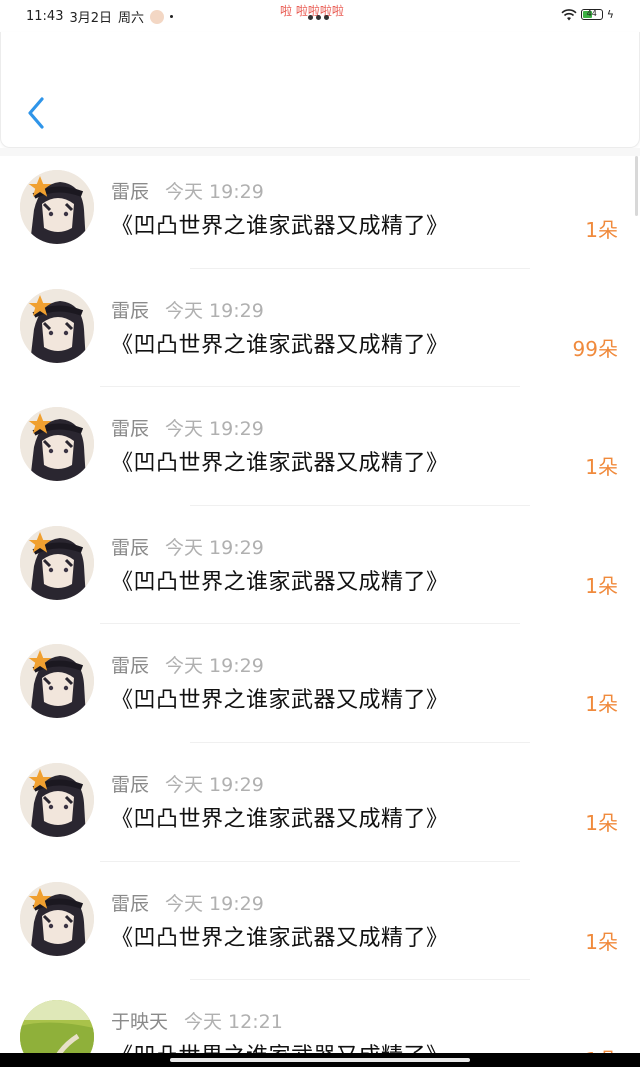 Image resolution: width=640 pixels, height=1067 pixels. I want to click on charging-bolt-icon: ϟ, so click(610, 14).